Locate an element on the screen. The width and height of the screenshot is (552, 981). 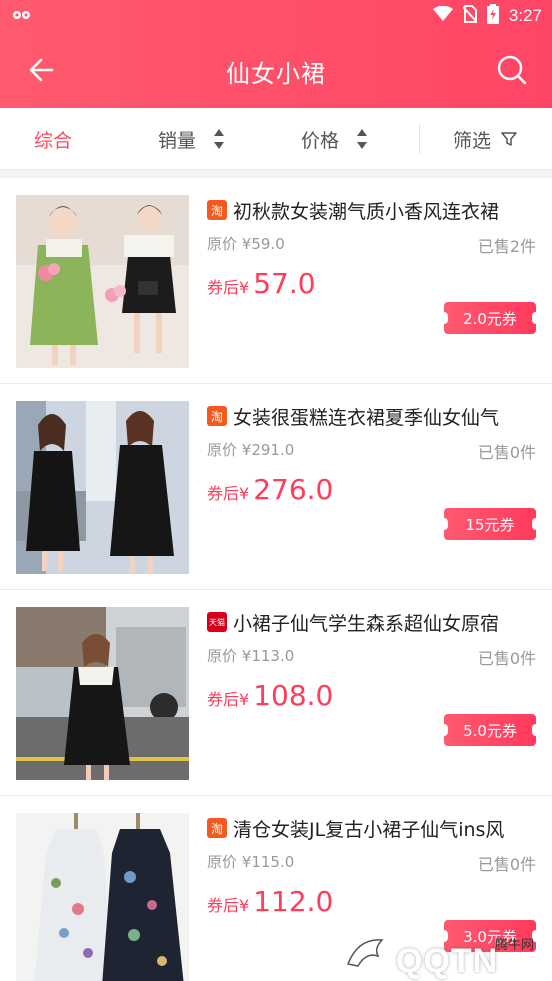
coupon-button: 5.0元券 is located at coordinates (490, 730).